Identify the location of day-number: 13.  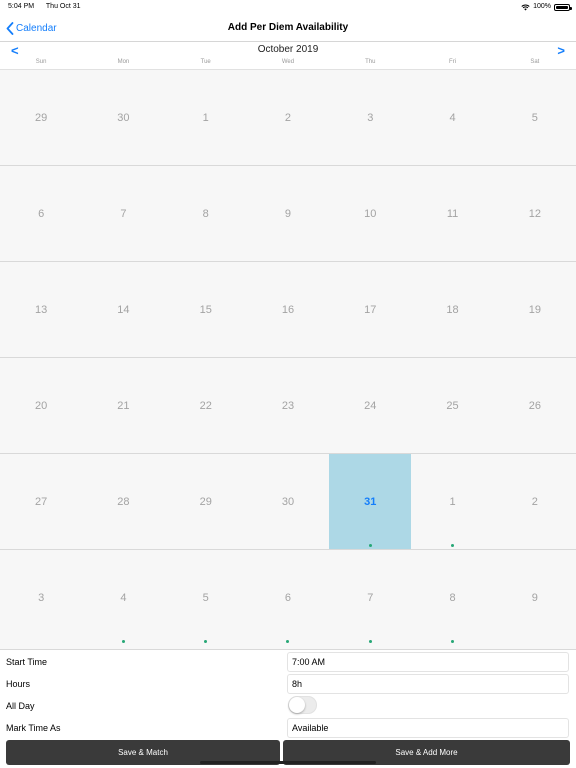
(41, 310).